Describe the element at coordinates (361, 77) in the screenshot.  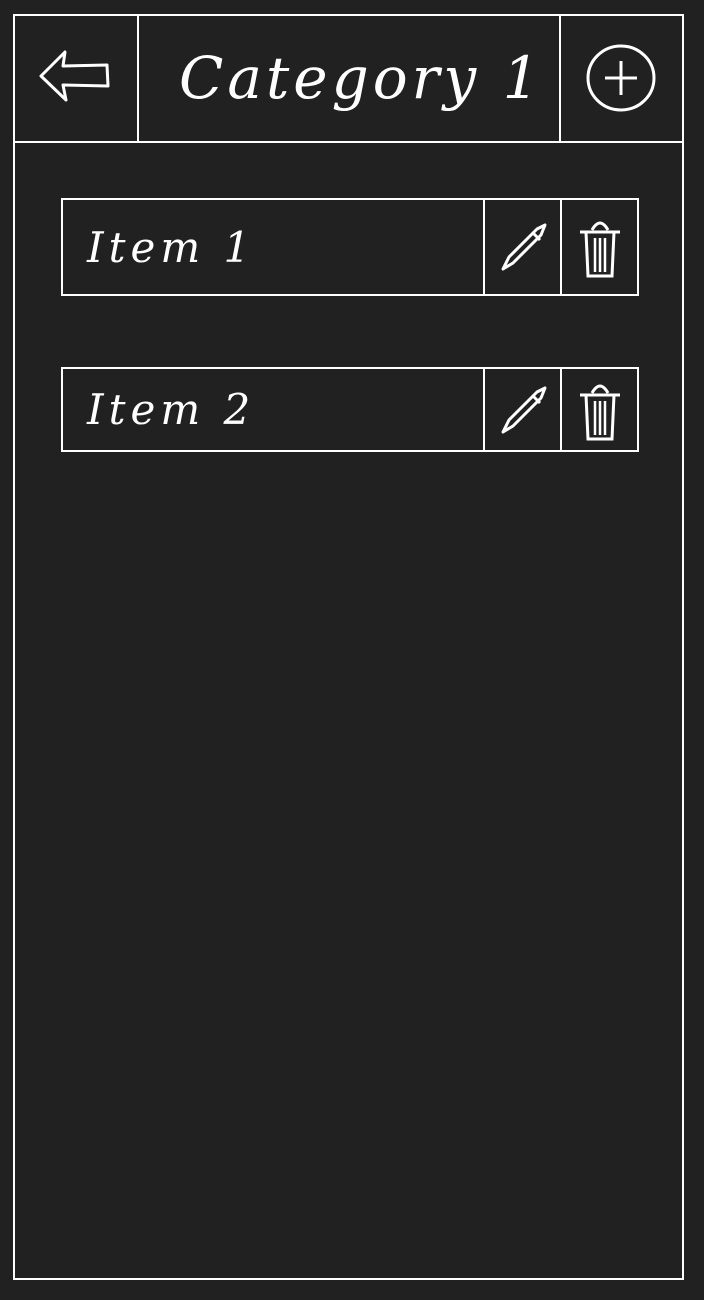
I see `page-title: Category 1` at that location.